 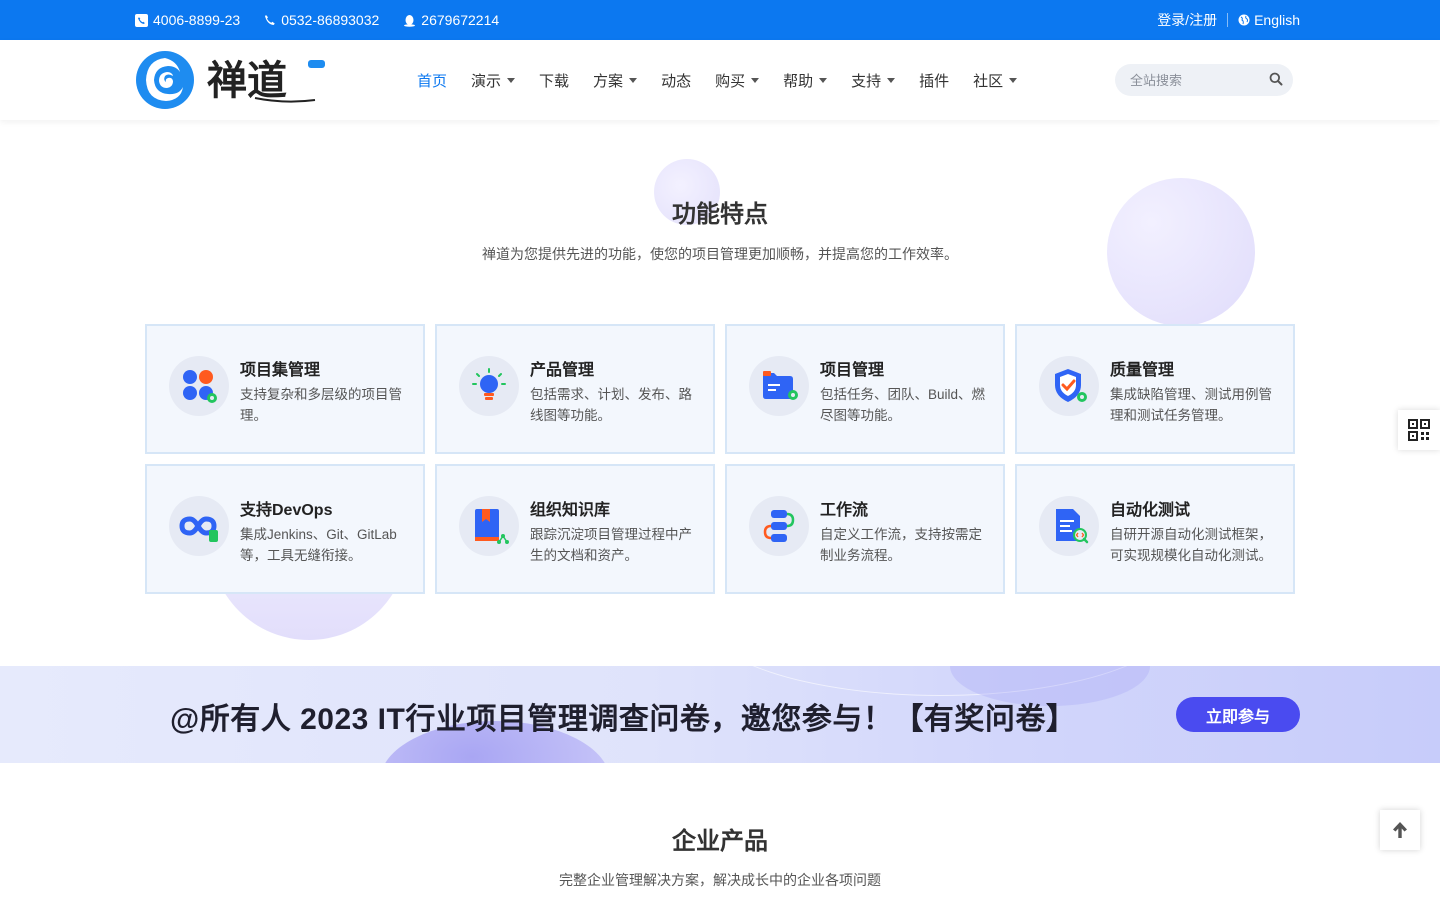 I want to click on feature-card: 项目集管理支持复杂和多层级的项目管理。, so click(x=285, y=389).